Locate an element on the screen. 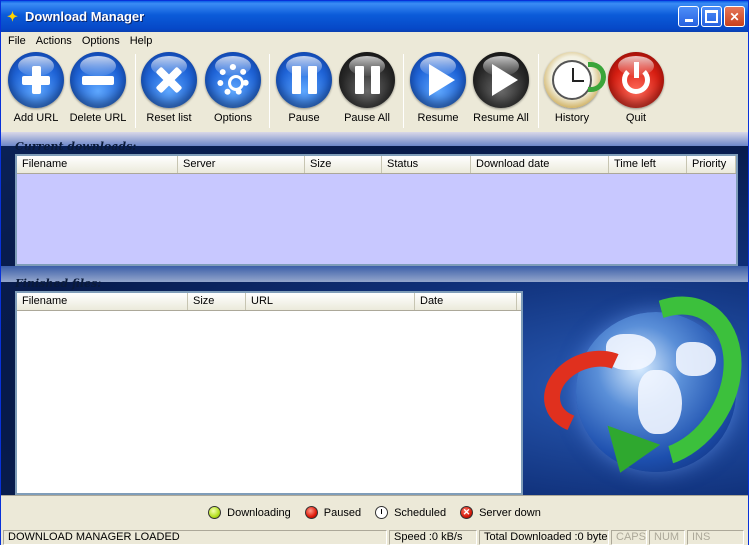 Image resolution: width=749 pixels, height=545 pixels. reset-list-button: Reset list is located at coordinates (169, 88).